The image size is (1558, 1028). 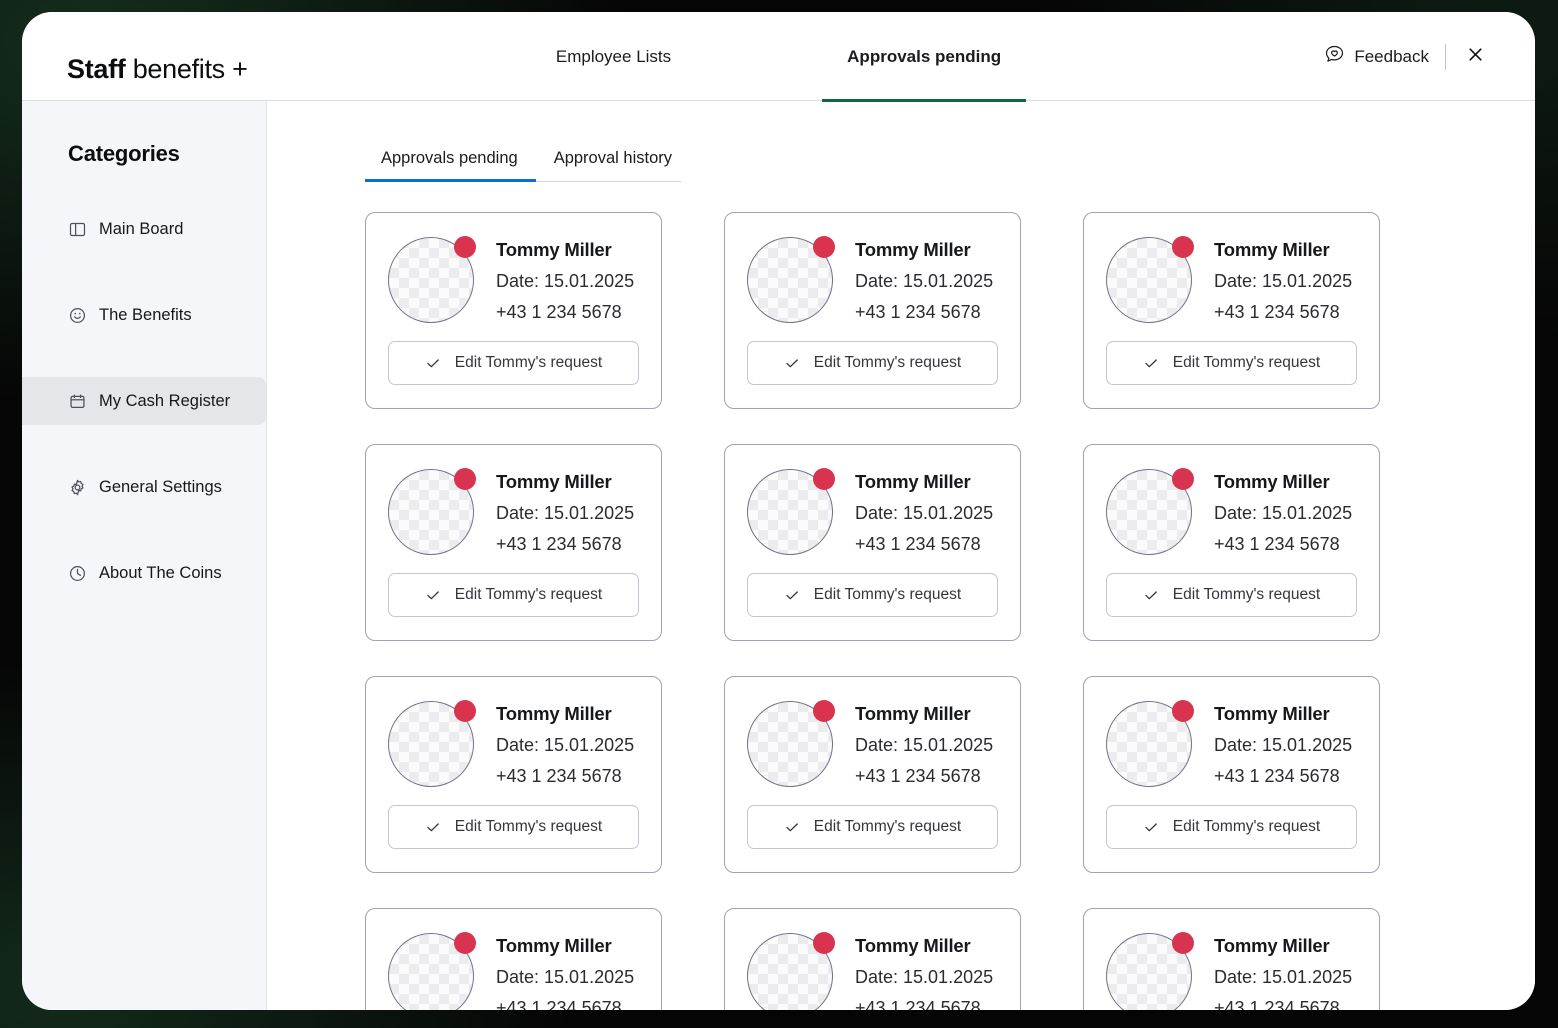 I want to click on tab-approvals-pending: Approvals pending, so click(x=450, y=165).